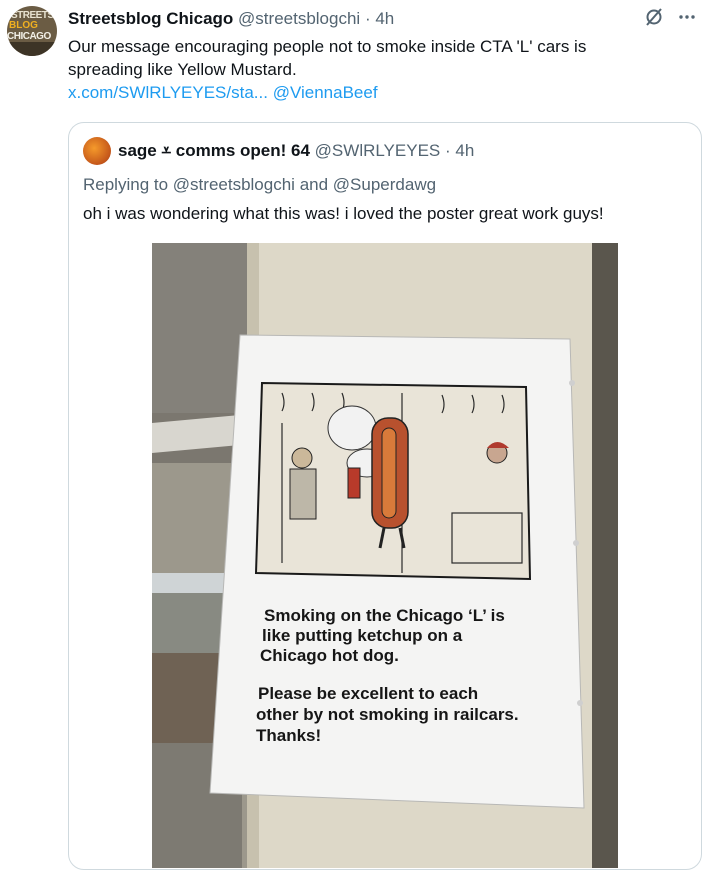 This screenshot has height=882, width=709. What do you see at coordinates (387, 714) in the screenshot?
I see `poster-line-5: other by not smoking in railcars.` at bounding box center [387, 714].